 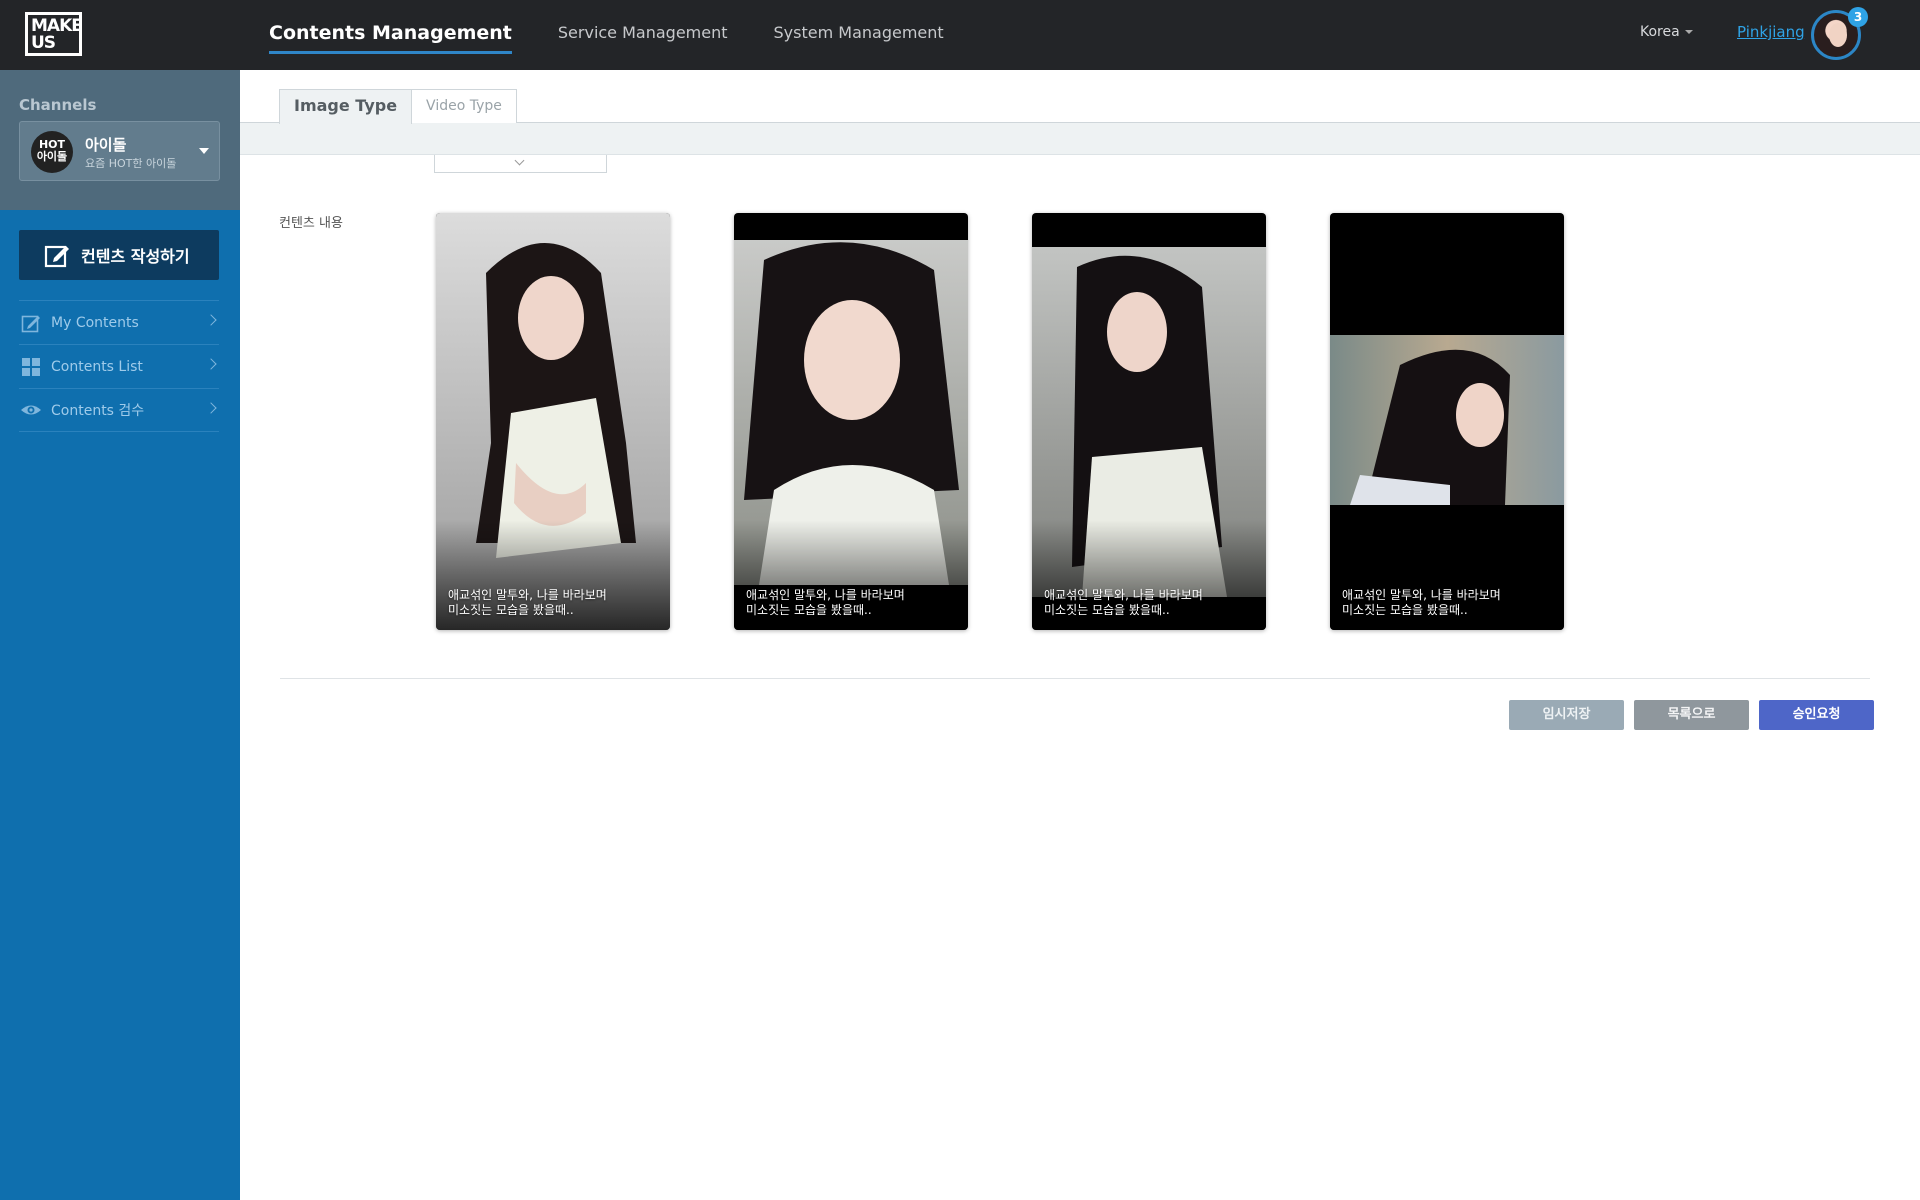 I want to click on sidebar-item-contents-review: Contents 검수, so click(x=119, y=410).